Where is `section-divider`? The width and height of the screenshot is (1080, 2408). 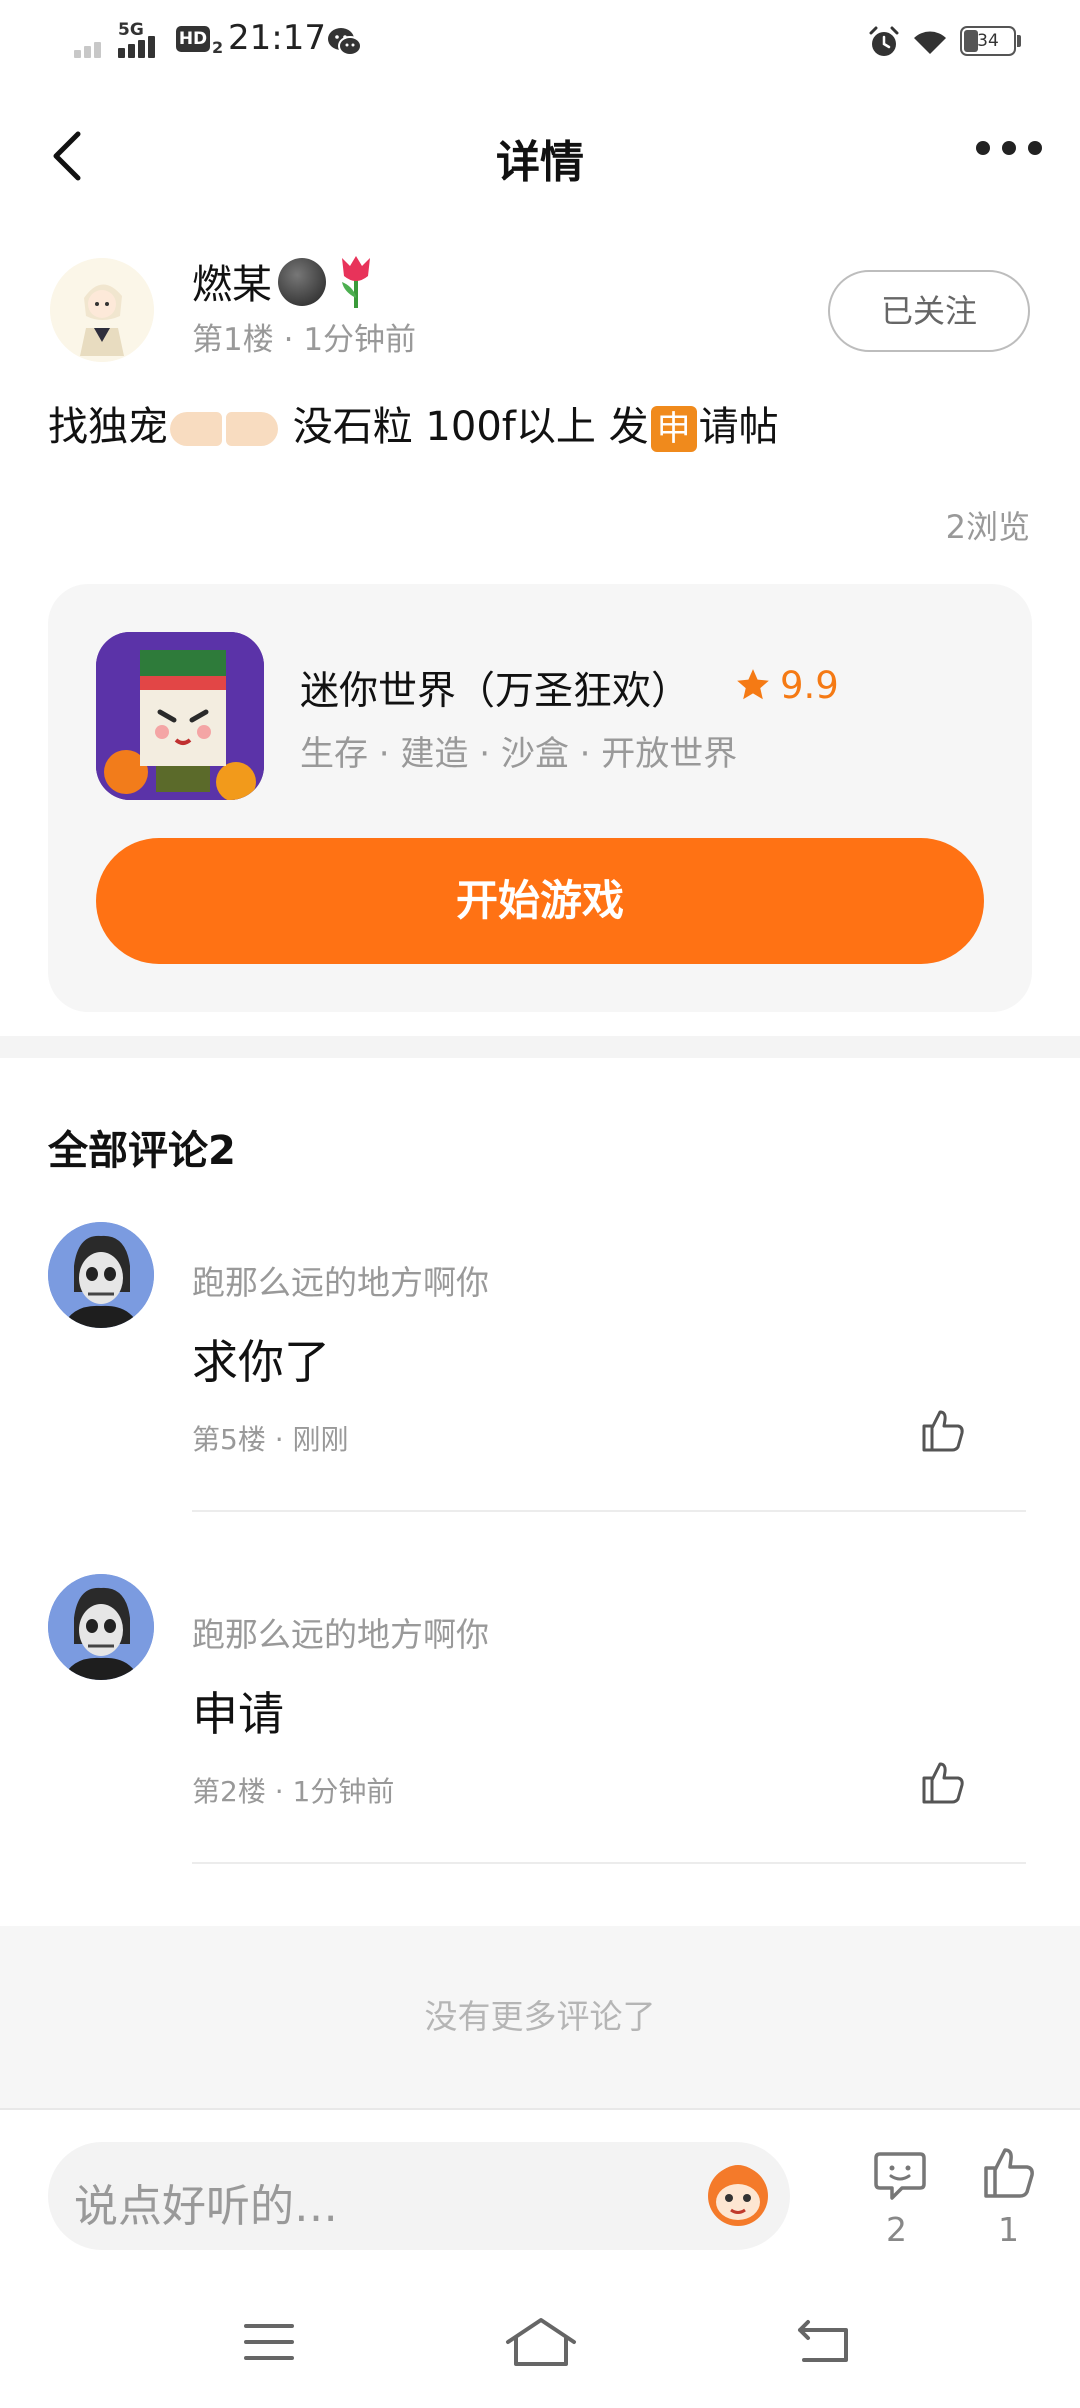
section-divider is located at coordinates (540, 1047).